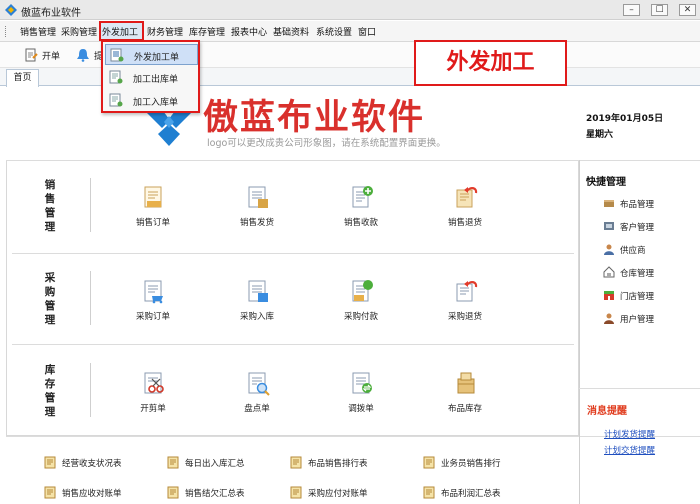 This screenshot has width=700, height=504. Describe the element at coordinates (609, 318) in the screenshot. I see `user-icon` at that location.